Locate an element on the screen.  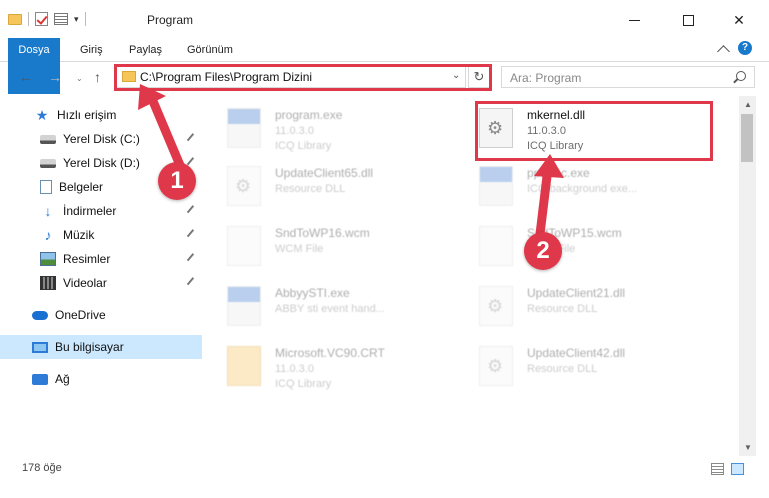
close-icon: ✕ is located at coordinates (739, 19).